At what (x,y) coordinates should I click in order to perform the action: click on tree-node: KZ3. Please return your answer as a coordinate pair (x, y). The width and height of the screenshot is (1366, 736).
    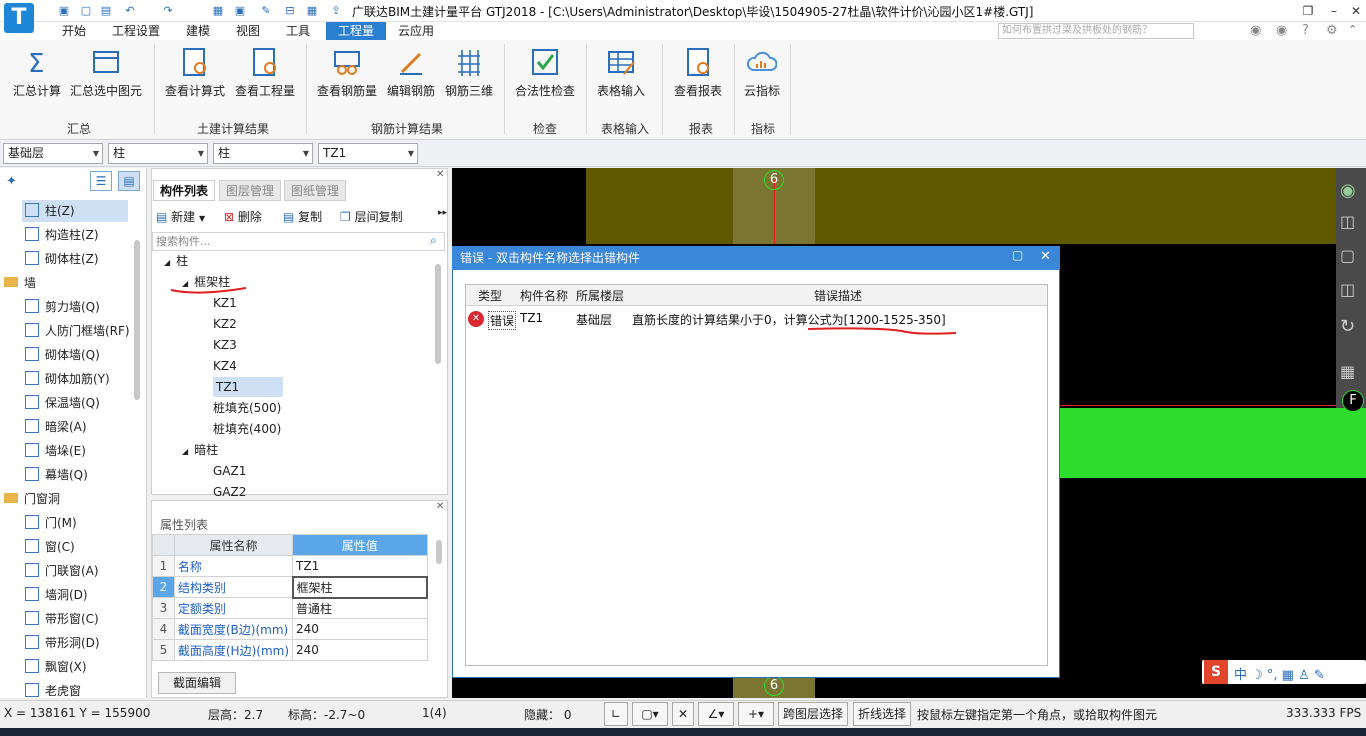
    Looking at the image, I should click on (225, 345).